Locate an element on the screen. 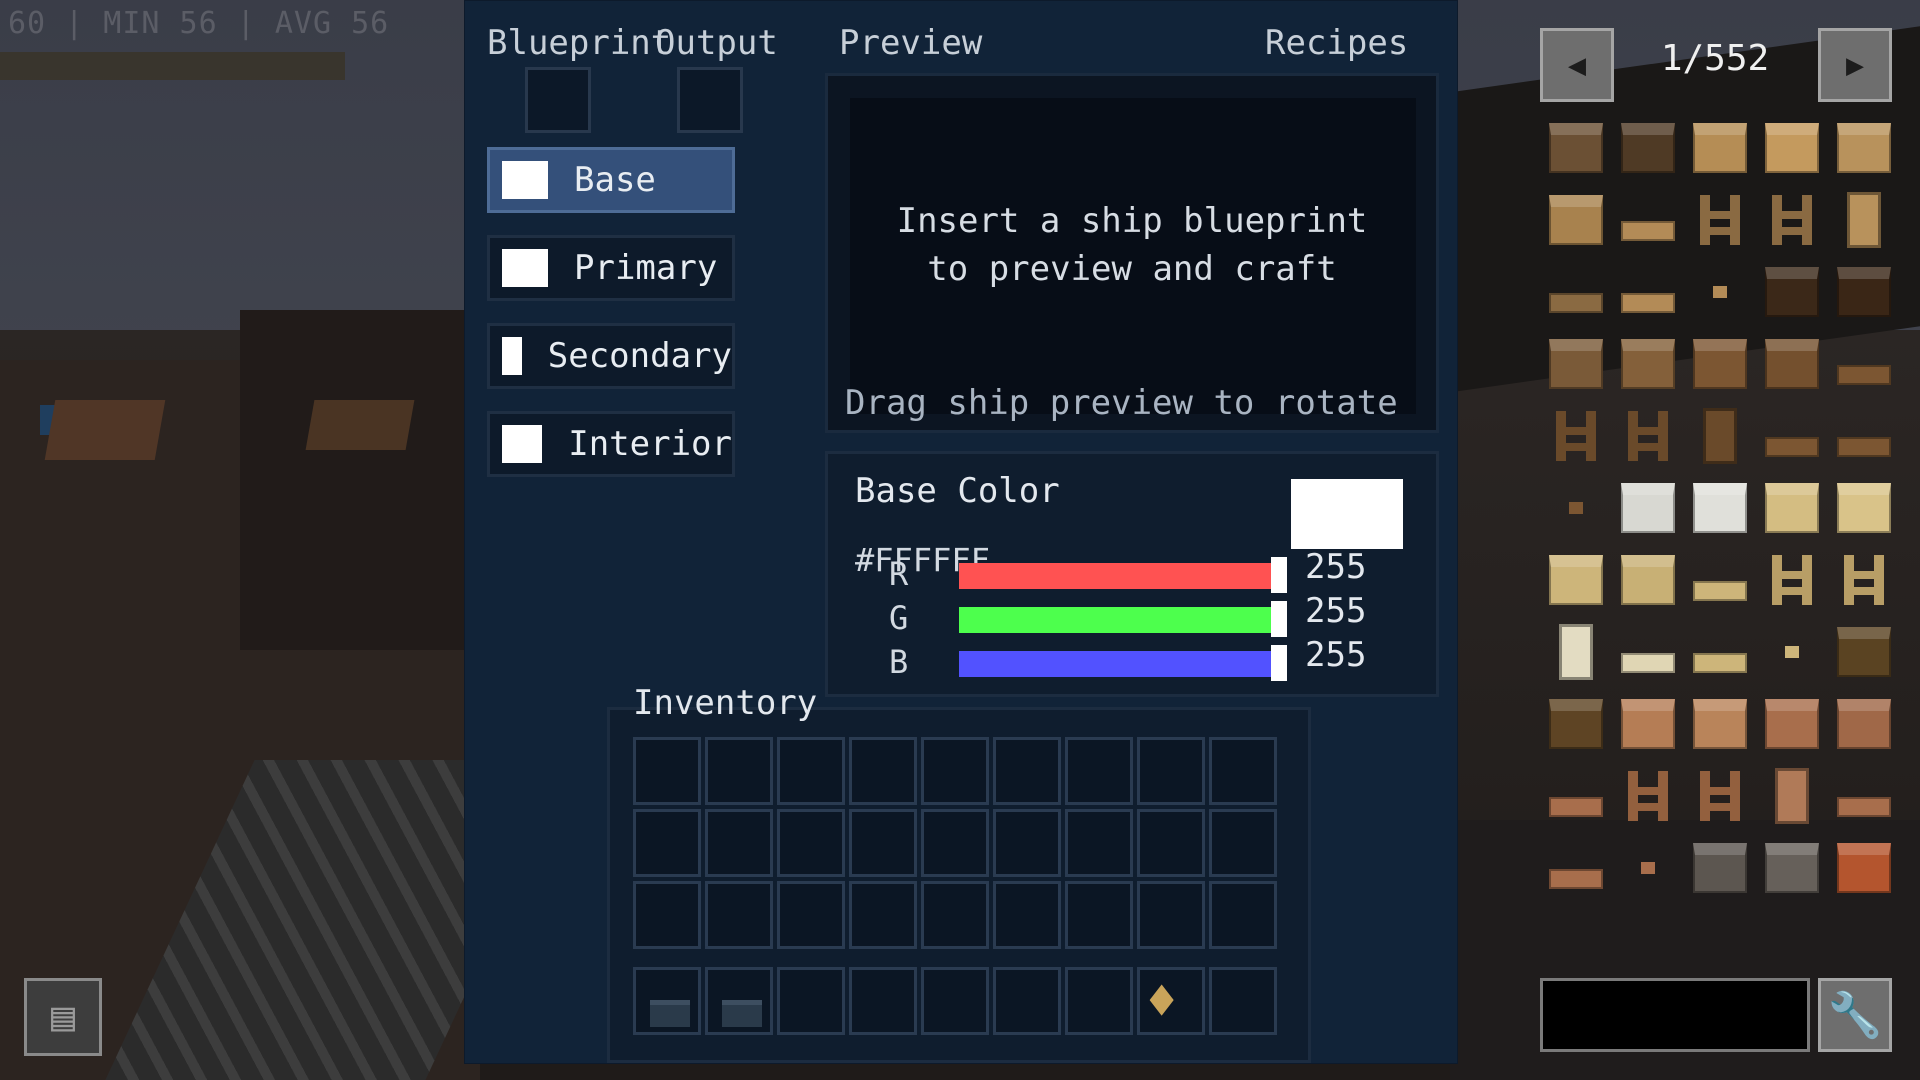 This screenshot has height=1080, width=1920. hotbar-slot: ♦ is located at coordinates (1171, 1001).